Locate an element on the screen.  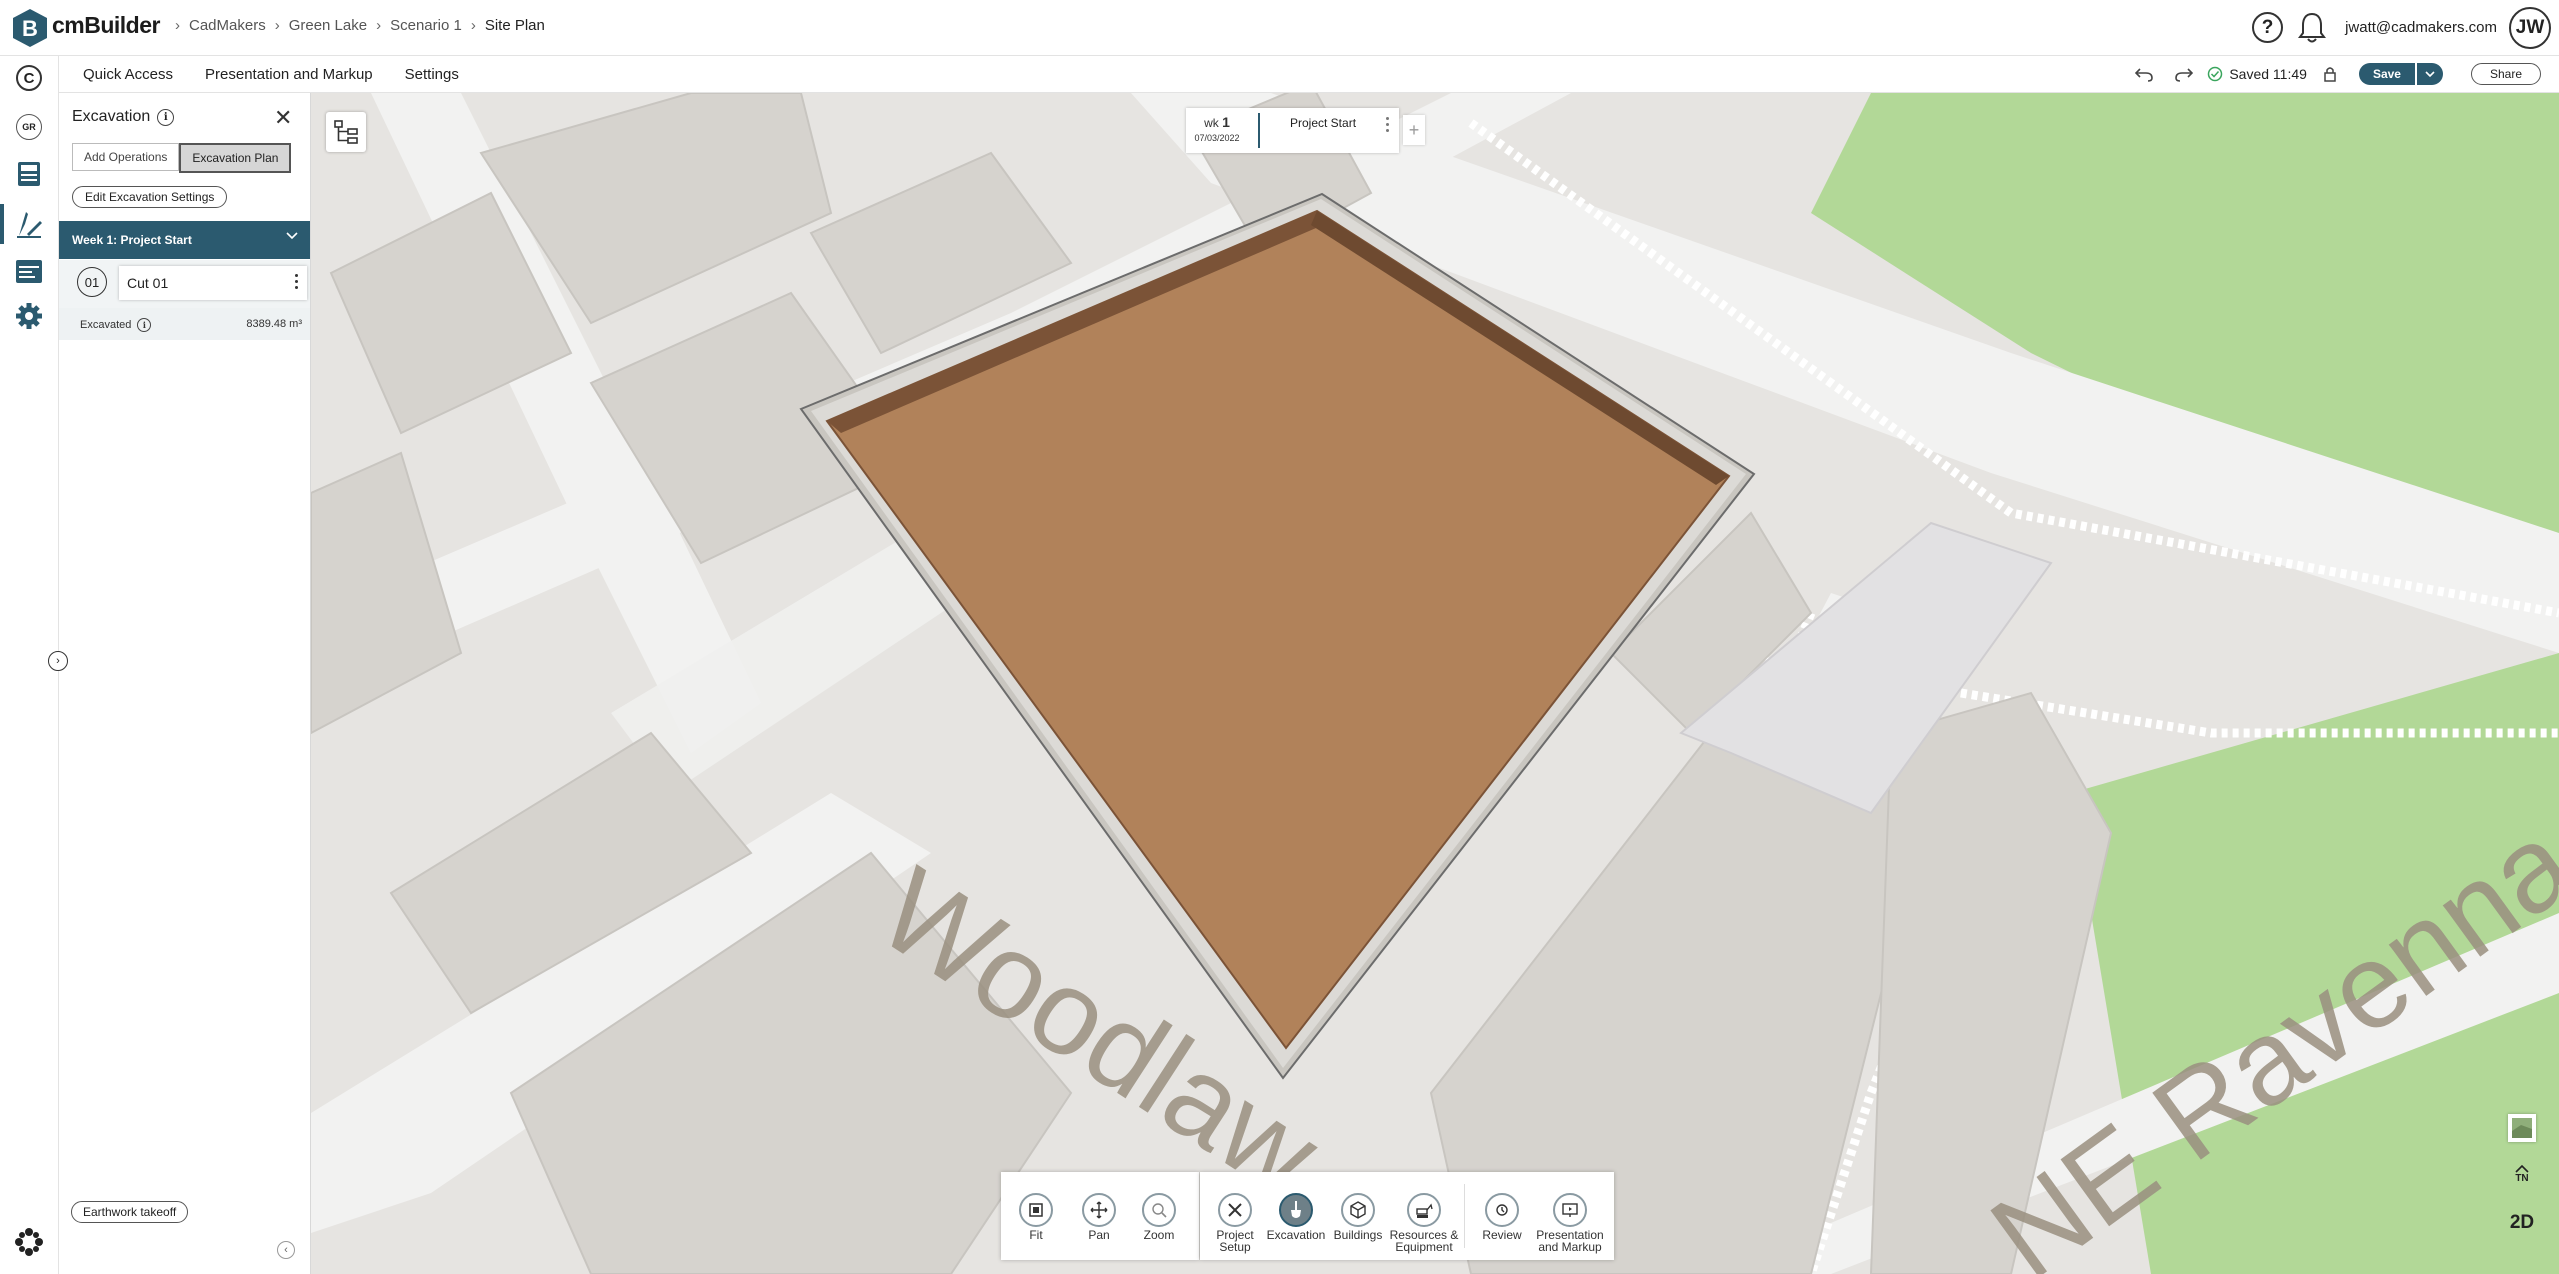
week-num: 1 is located at coordinates (1226, 122).